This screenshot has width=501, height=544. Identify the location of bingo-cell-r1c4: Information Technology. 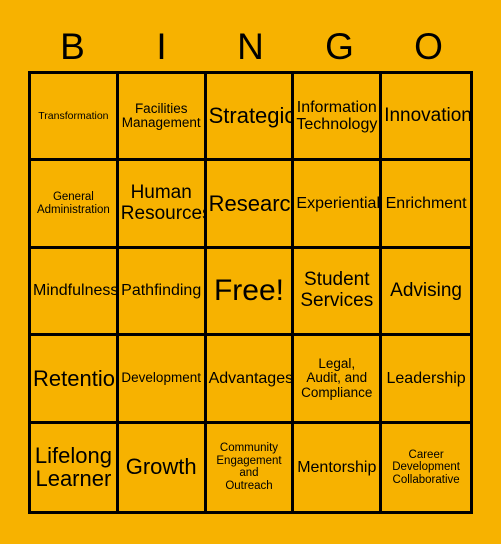
(338, 118).